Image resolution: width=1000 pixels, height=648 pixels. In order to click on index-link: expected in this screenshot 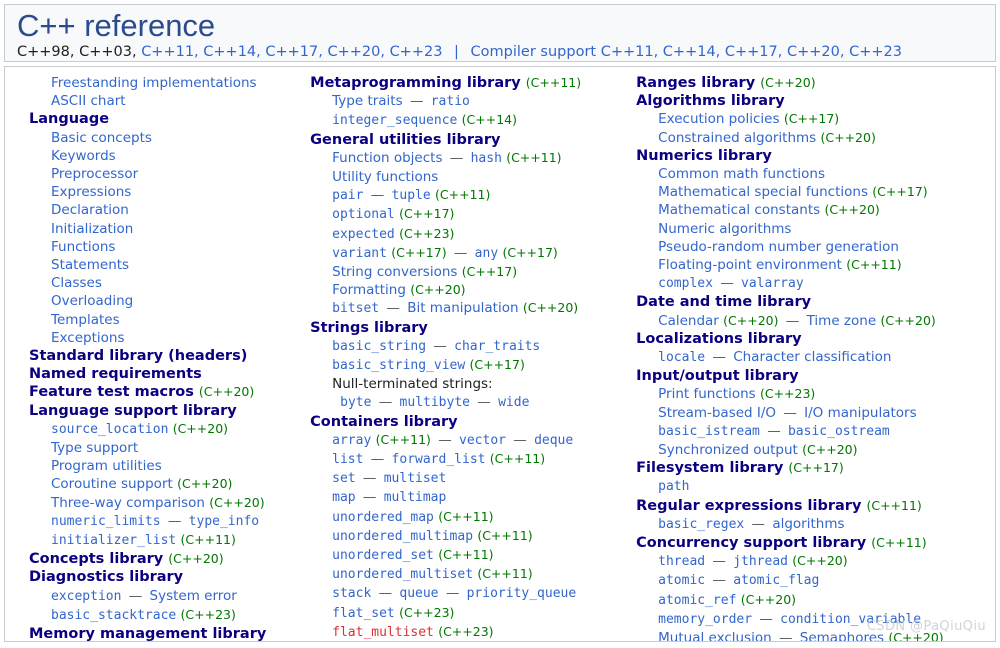, I will do `click(363, 234)`.